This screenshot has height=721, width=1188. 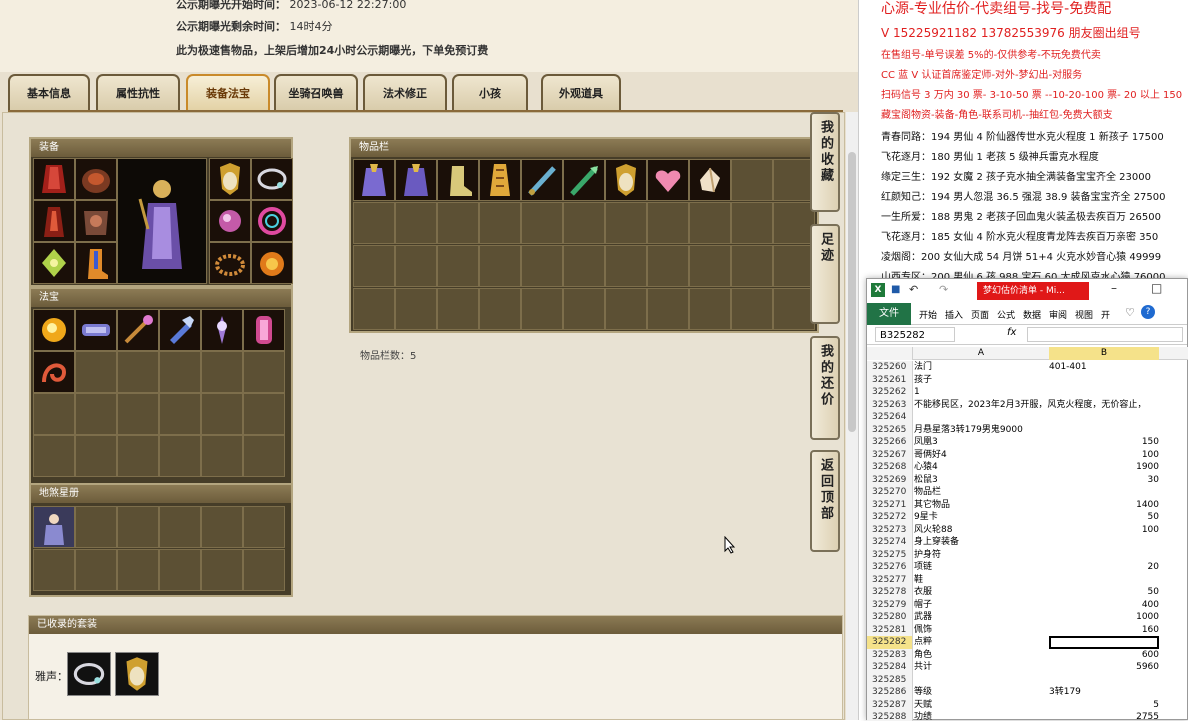 I want to click on cell-a: 天赋, so click(x=981, y=705).